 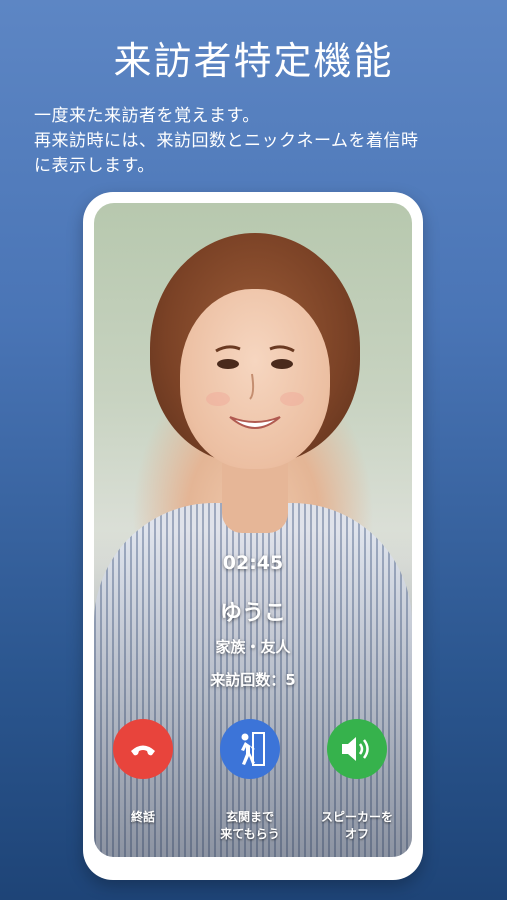 What do you see at coordinates (94, 166) in the screenshot?
I see `description-line: に表示します。` at bounding box center [94, 166].